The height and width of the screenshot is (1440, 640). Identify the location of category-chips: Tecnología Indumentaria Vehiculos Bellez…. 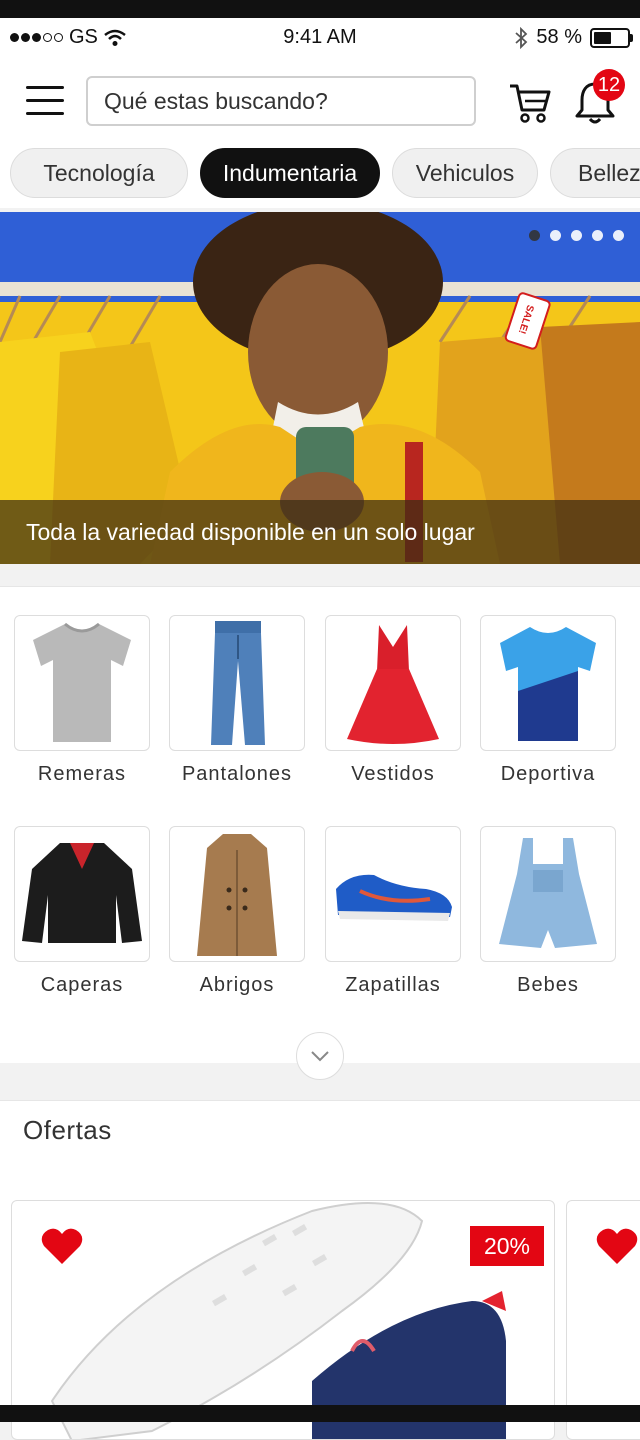
(320, 174).